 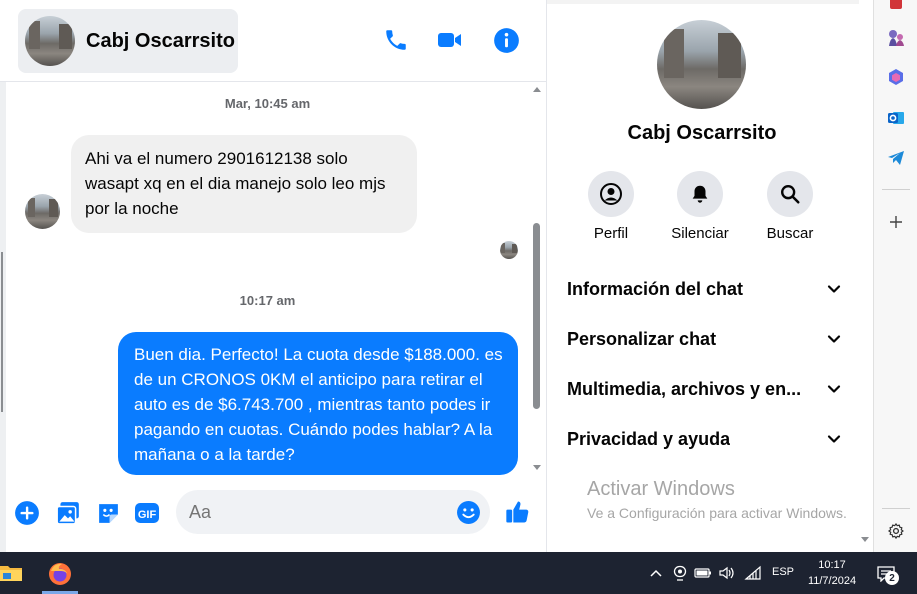 I want to click on phone-icon, so click(x=396, y=40).